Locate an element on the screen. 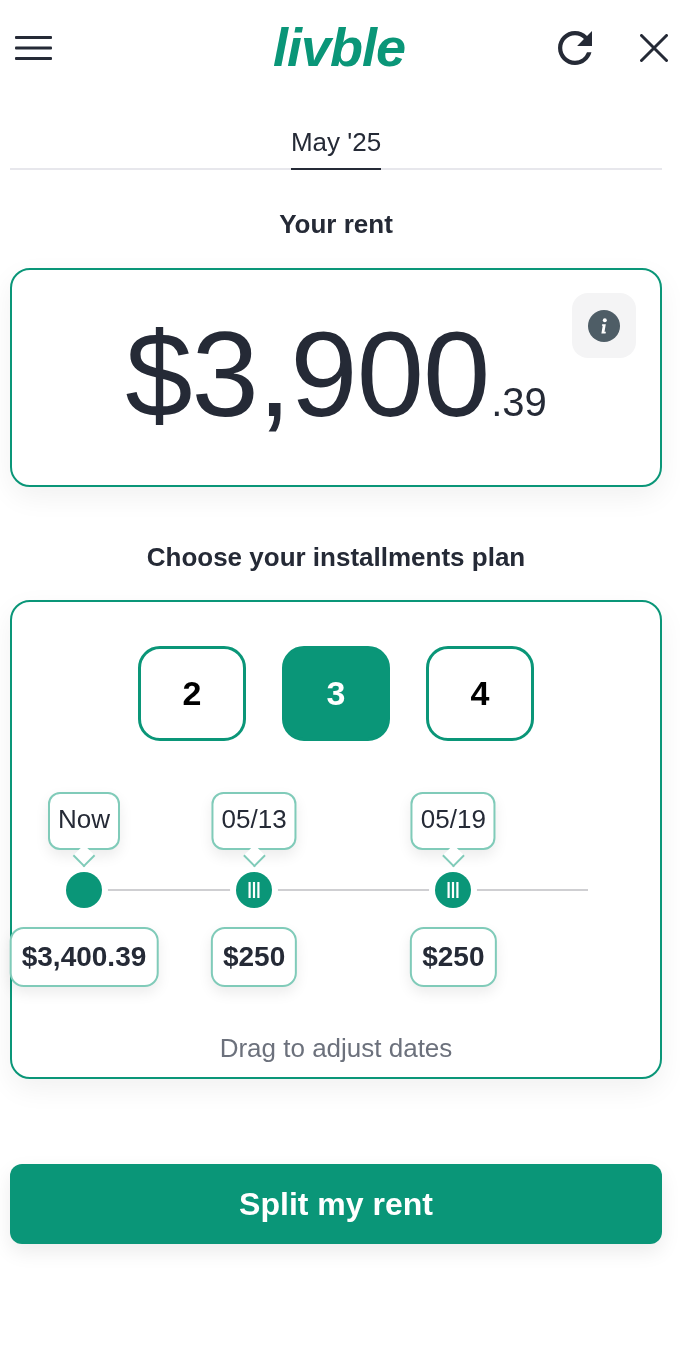  split-rent-button: Split my rent is located at coordinates (336, 1204).